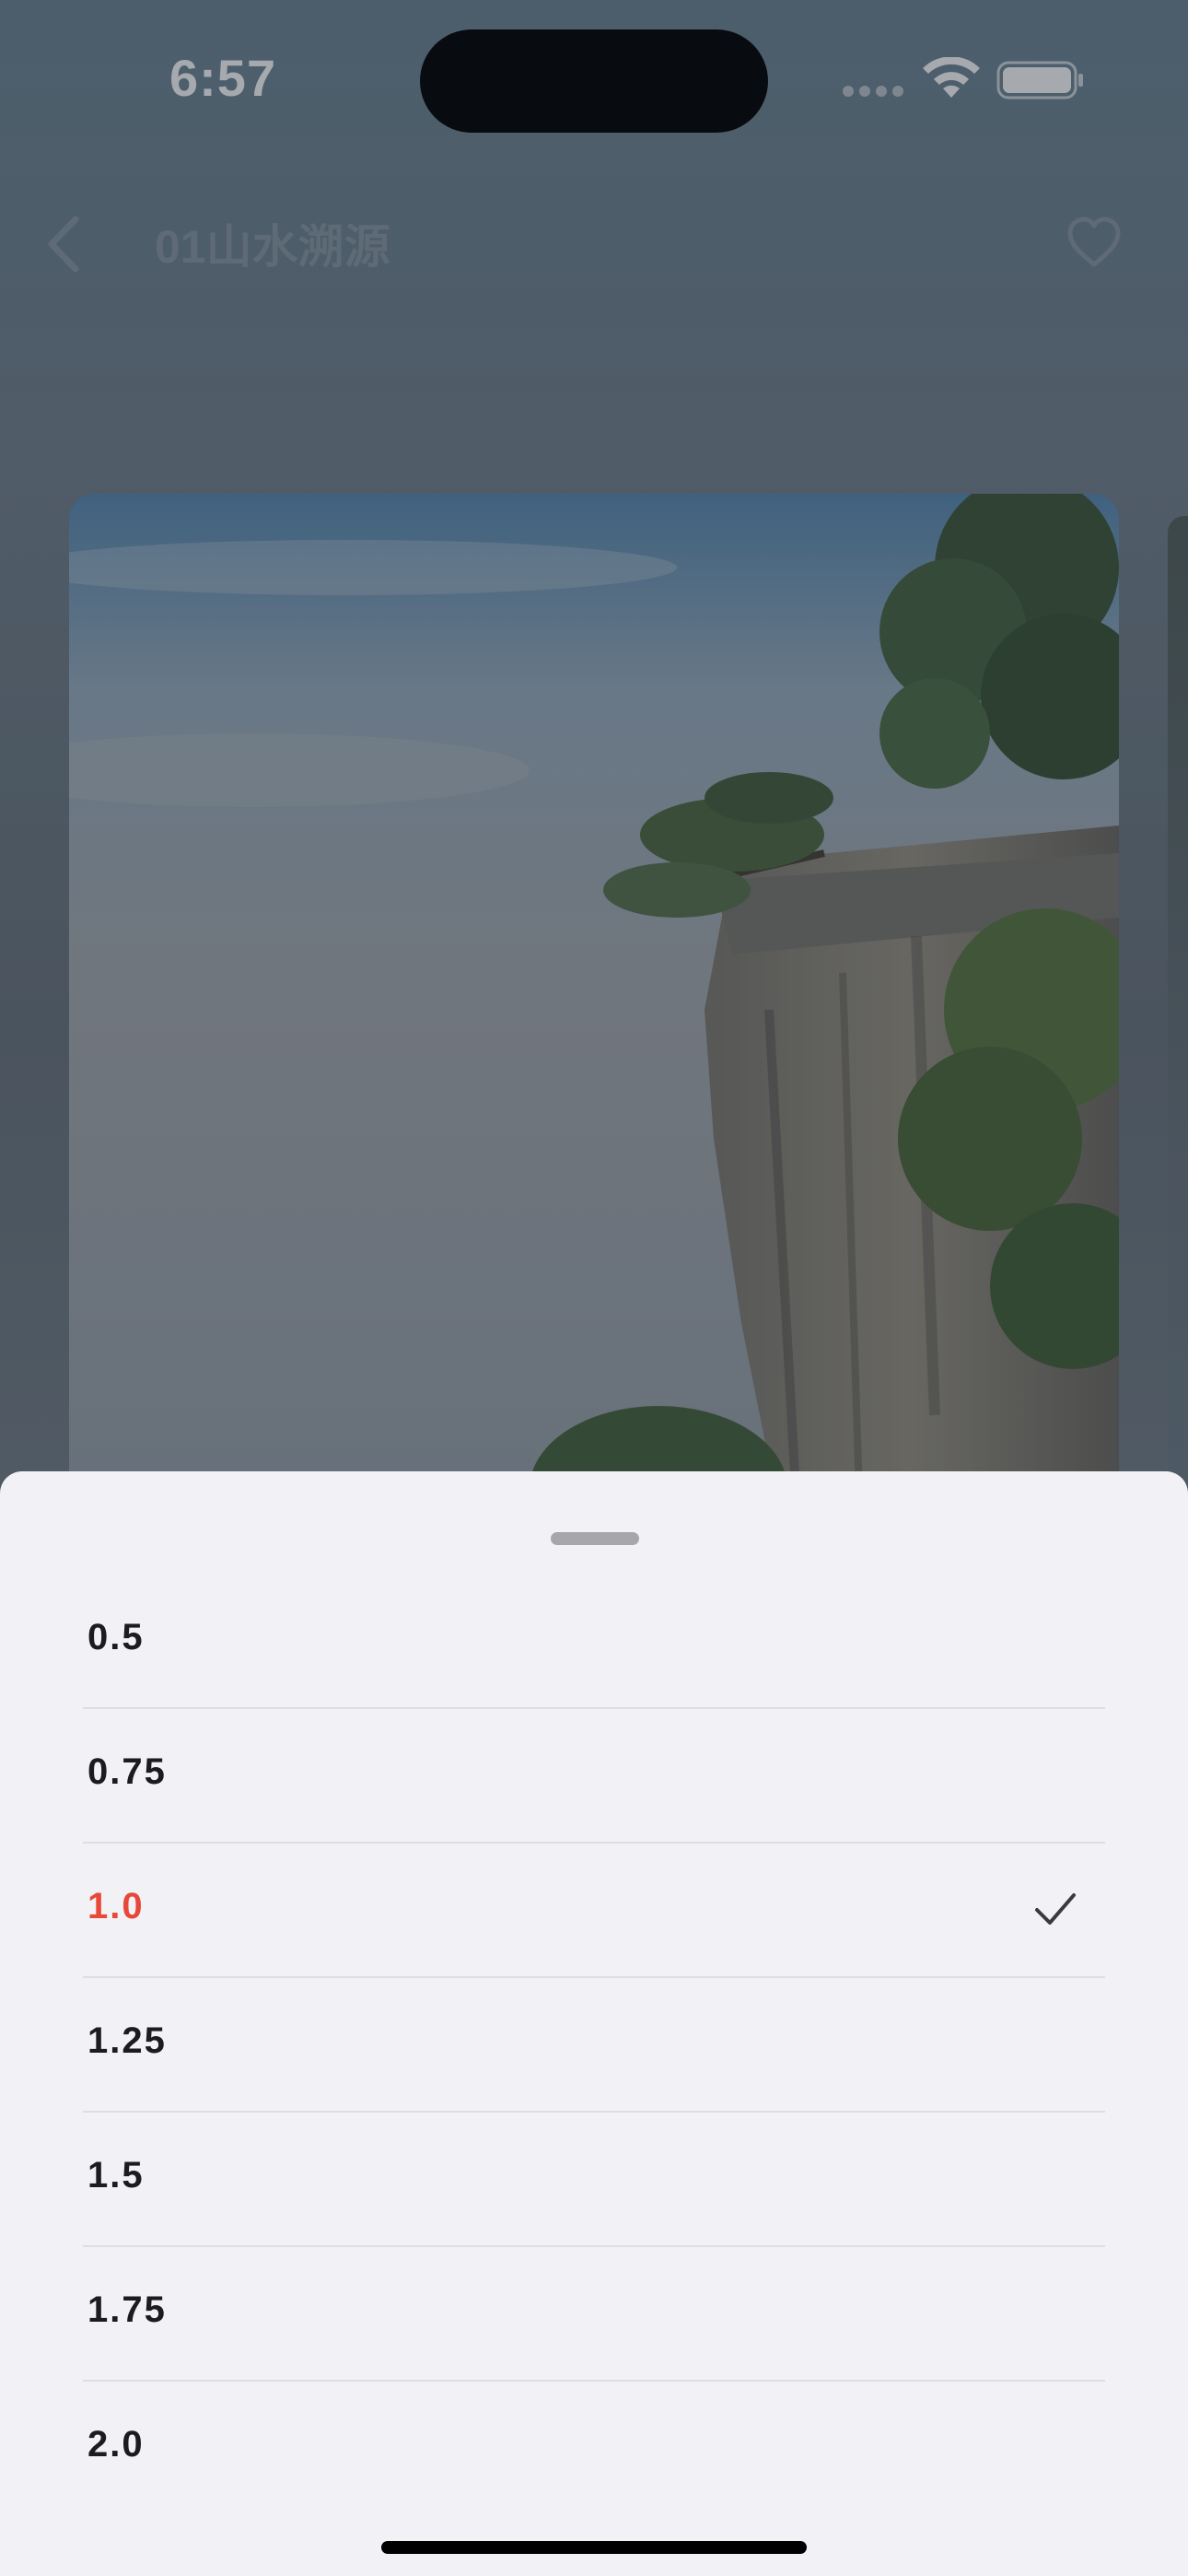 Image resolution: width=1188 pixels, height=2576 pixels. I want to click on speed-option: 0.75, so click(594, 1776).